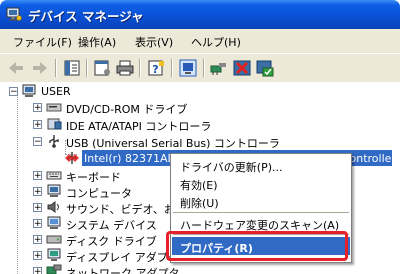 The height and width of the screenshot is (274, 400). What do you see at coordinates (219, 68) in the screenshot?
I see `scan-hardware-icon` at bounding box center [219, 68].